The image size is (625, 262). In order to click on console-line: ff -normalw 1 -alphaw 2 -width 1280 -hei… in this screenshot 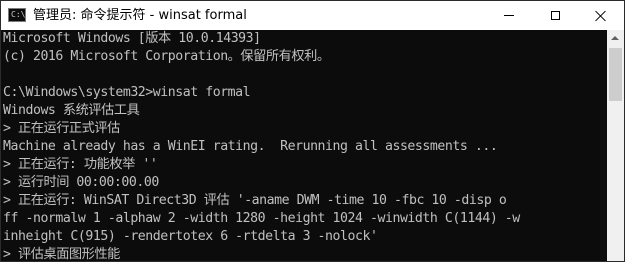, I will do `click(261, 218)`.